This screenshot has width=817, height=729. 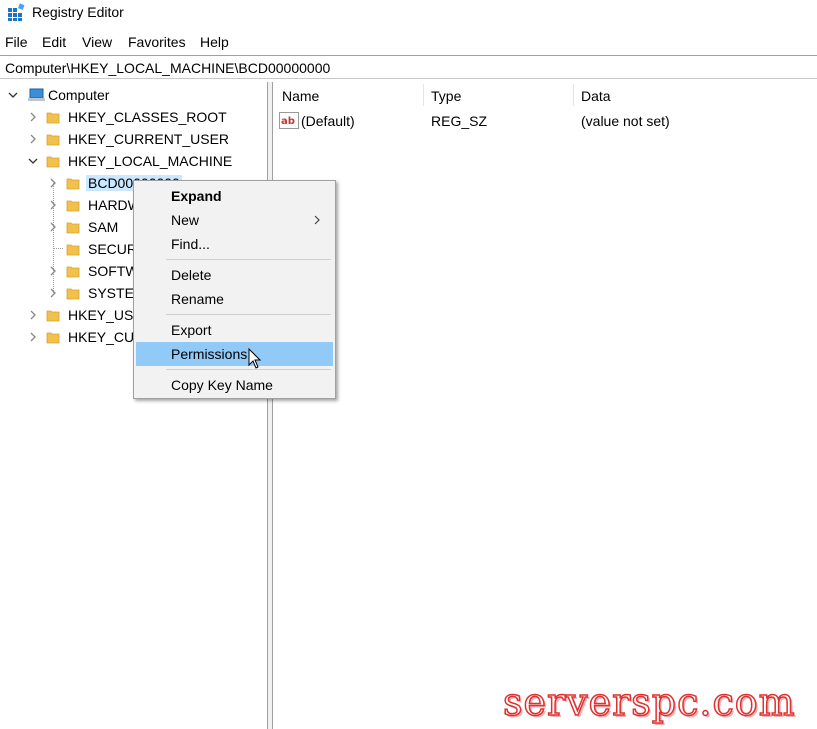 What do you see at coordinates (157, 42) in the screenshot?
I see `menu-favorites: Favorites` at bounding box center [157, 42].